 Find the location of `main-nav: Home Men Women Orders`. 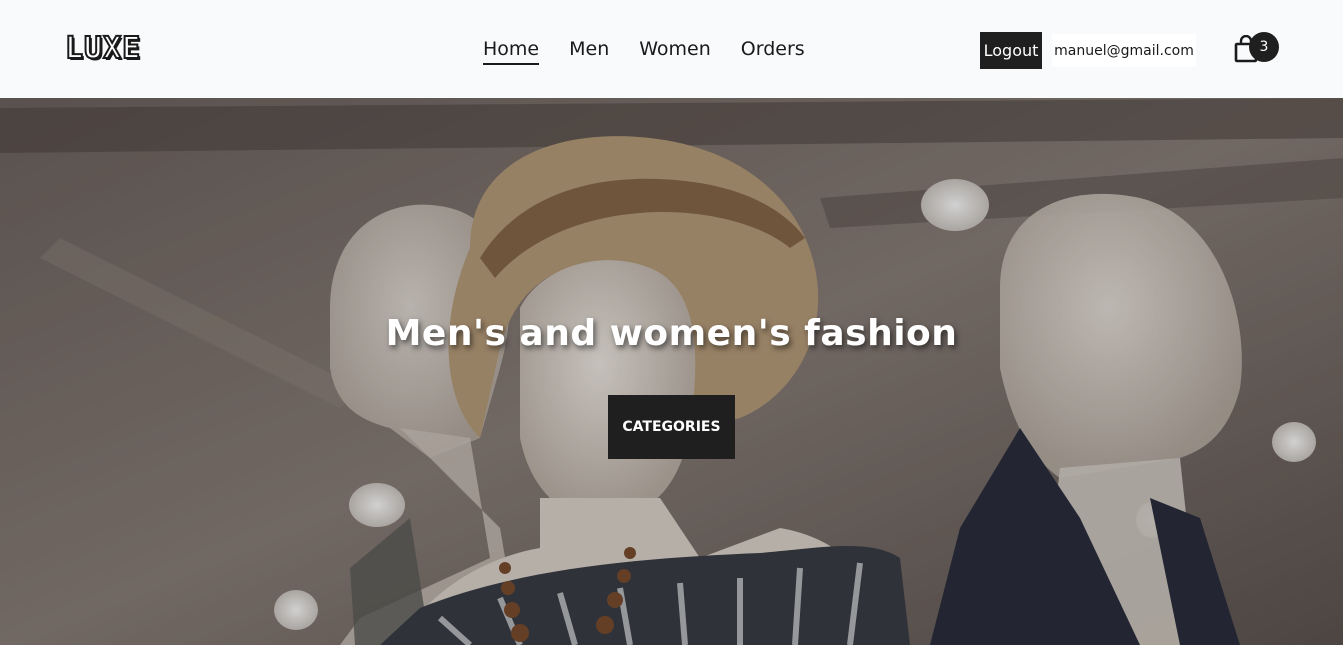

main-nav: Home Men Women Orders is located at coordinates (644, 50).